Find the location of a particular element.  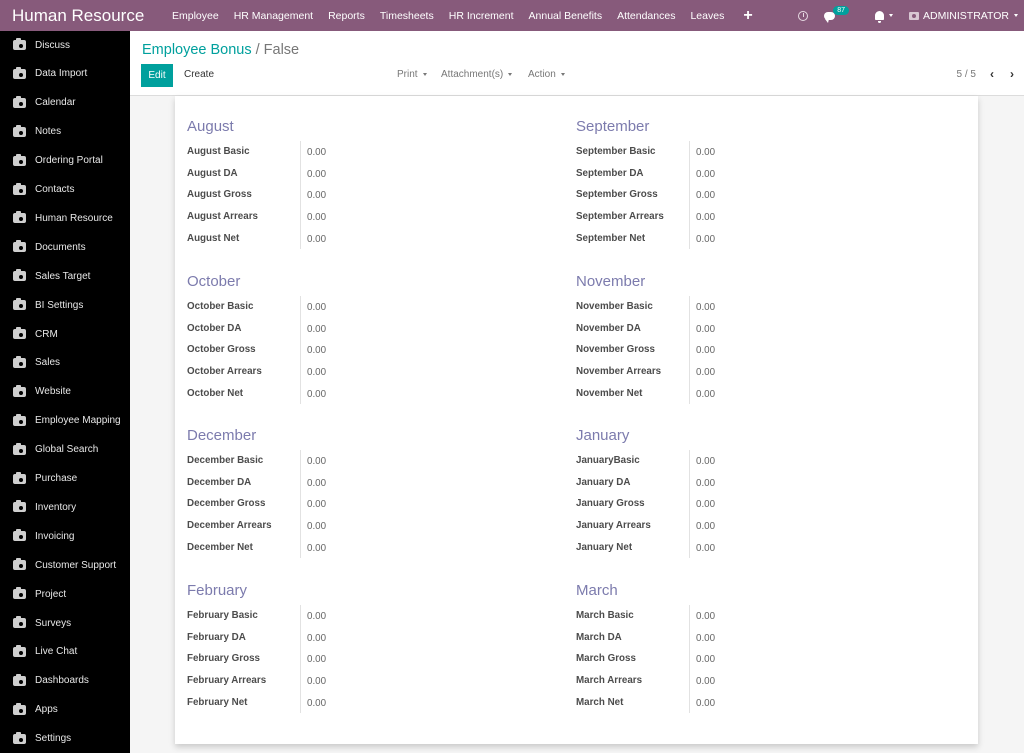

sidebar-item-surveys: Surveys is located at coordinates (65, 623).